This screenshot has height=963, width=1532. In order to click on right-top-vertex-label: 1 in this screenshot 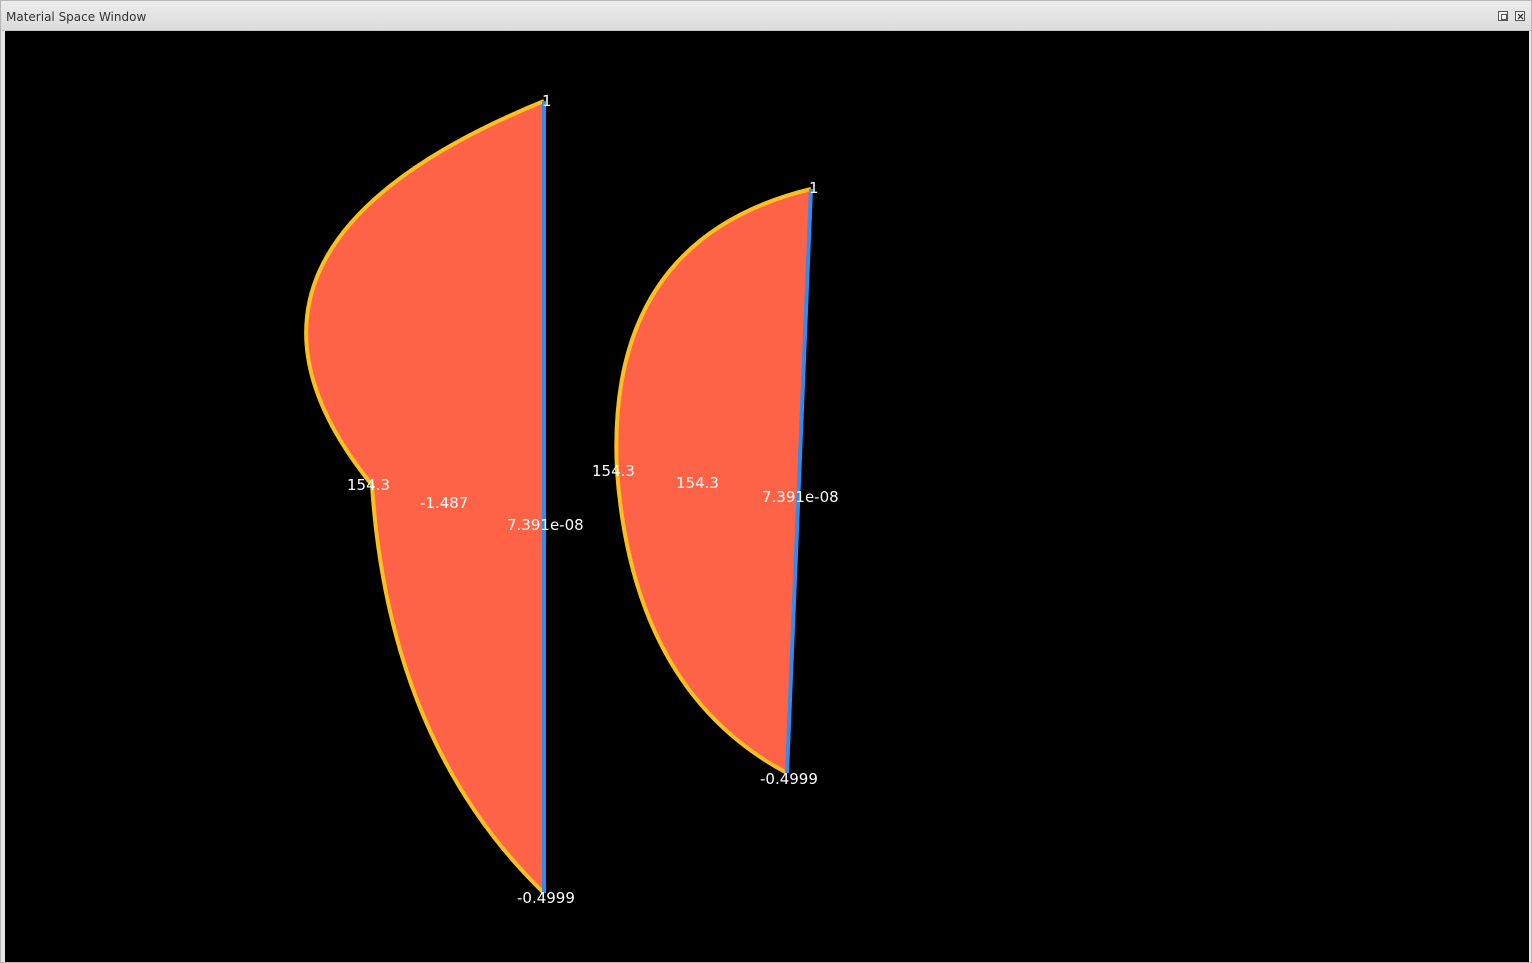, I will do `click(814, 188)`.